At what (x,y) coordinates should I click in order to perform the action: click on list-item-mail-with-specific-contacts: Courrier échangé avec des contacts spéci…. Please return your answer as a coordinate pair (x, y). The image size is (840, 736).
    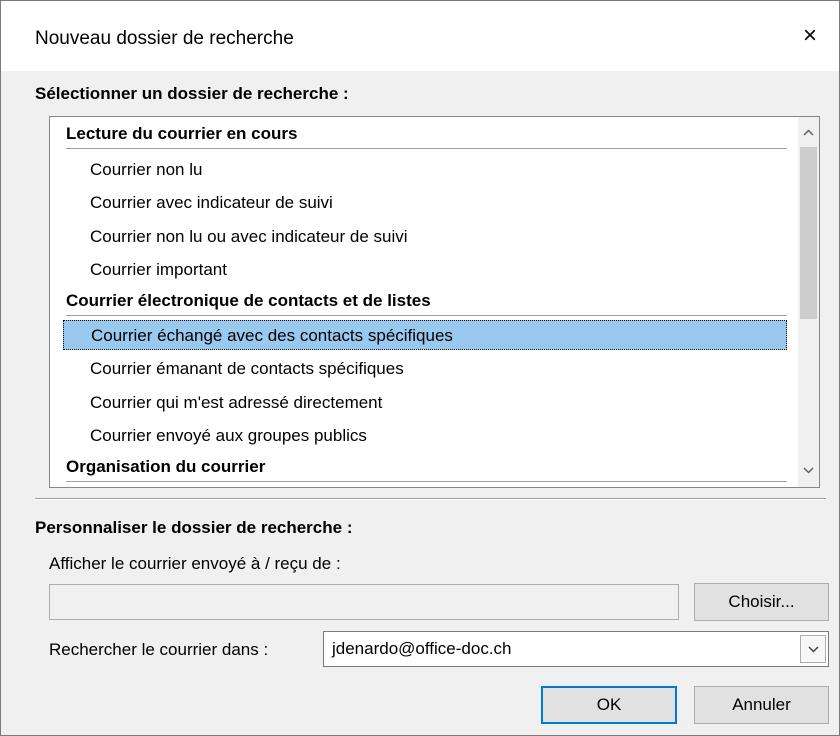
    Looking at the image, I should click on (425, 335).